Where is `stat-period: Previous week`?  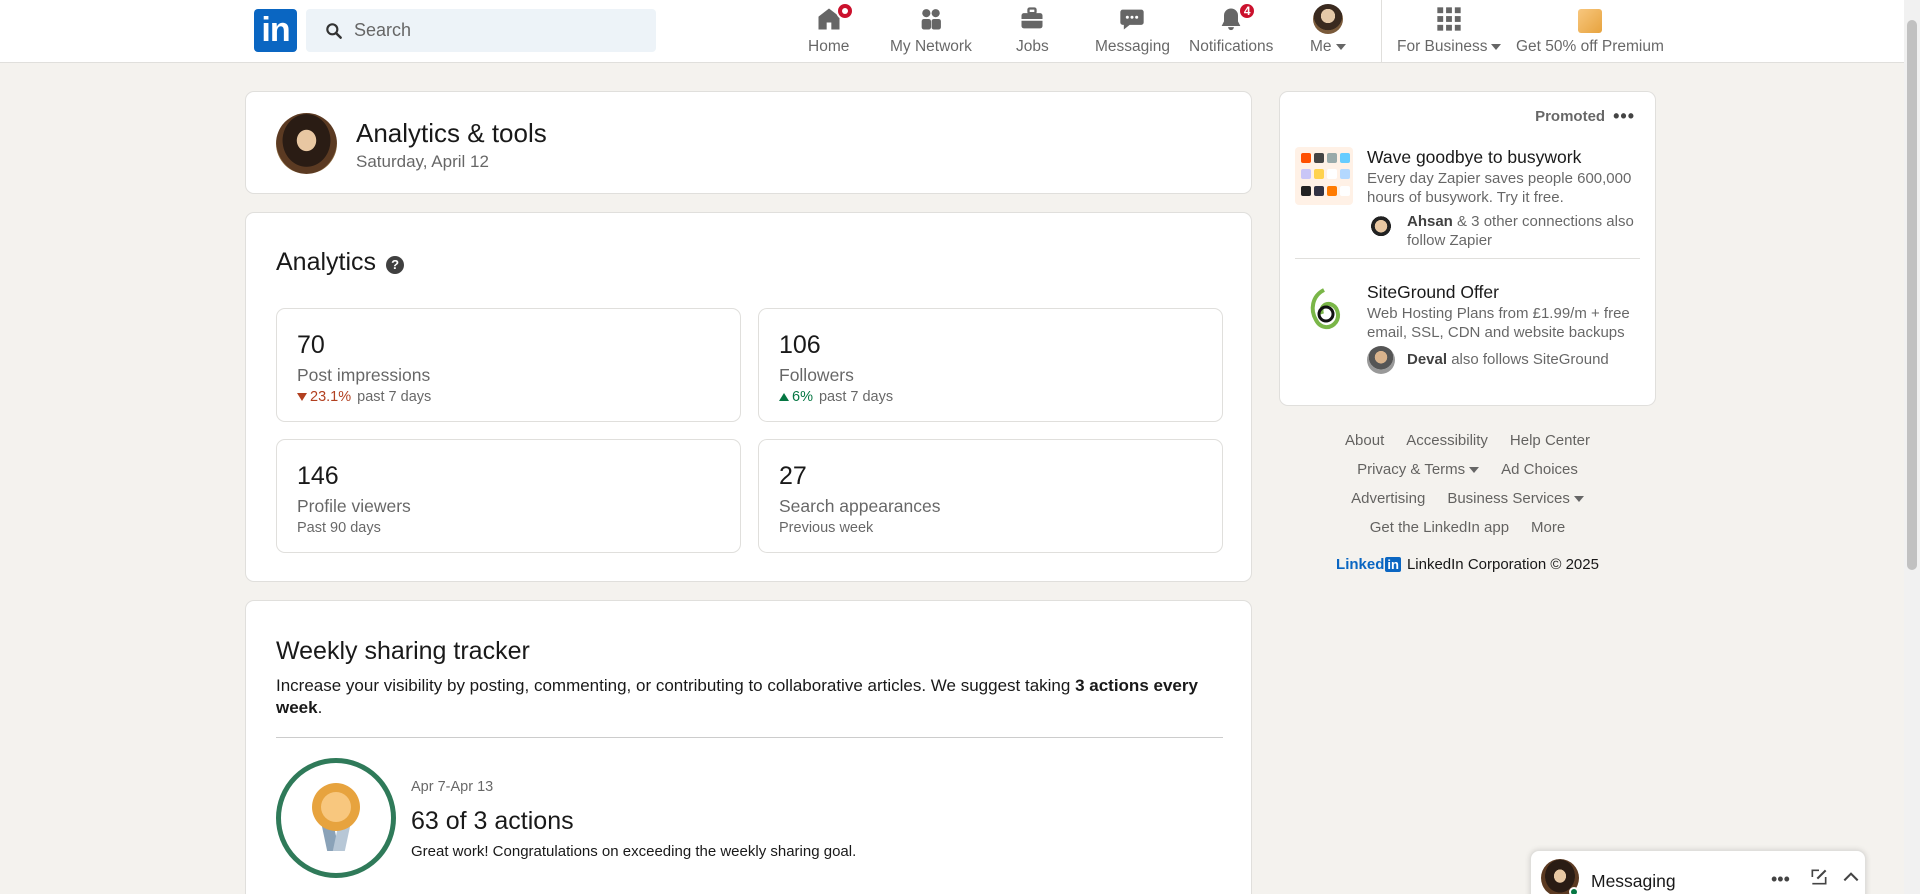 stat-period: Previous week is located at coordinates (826, 528).